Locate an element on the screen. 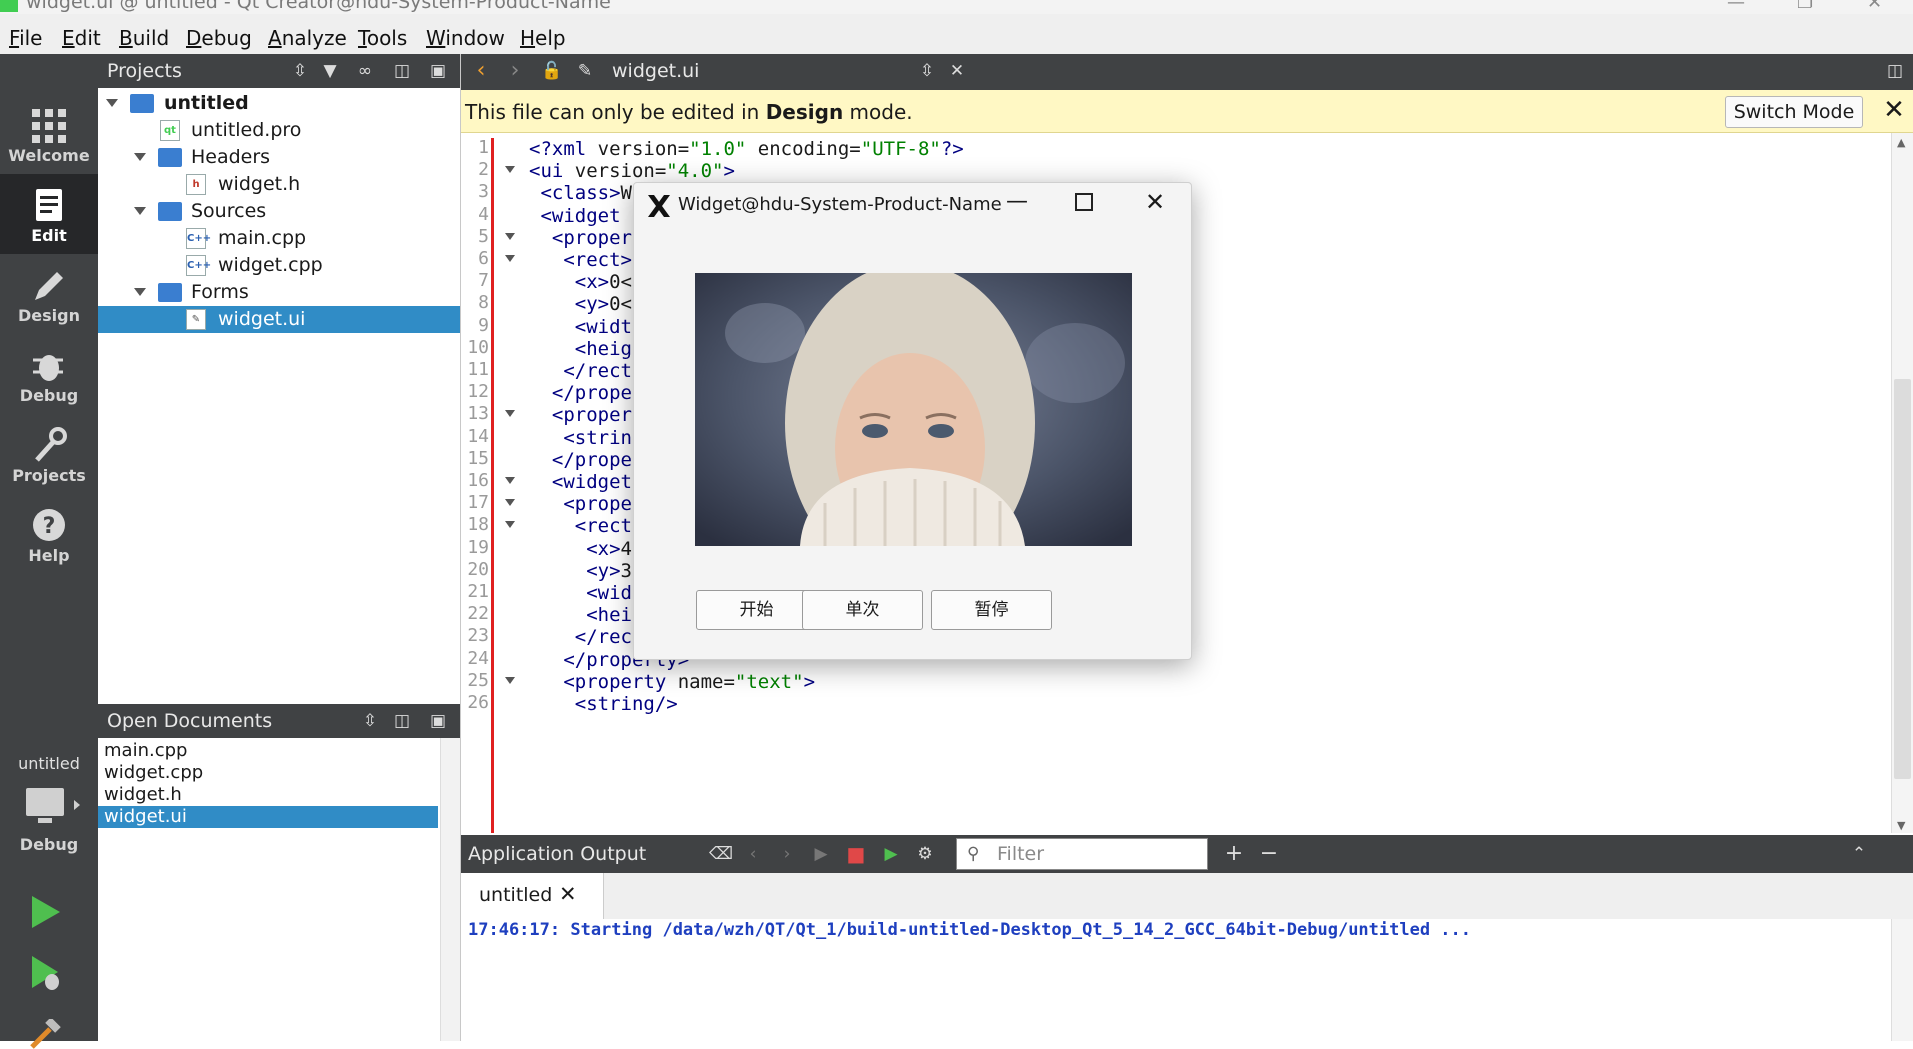 This screenshot has height=1049, width=1913. attach-debugger-icon: ▶ is located at coordinates (891, 854).